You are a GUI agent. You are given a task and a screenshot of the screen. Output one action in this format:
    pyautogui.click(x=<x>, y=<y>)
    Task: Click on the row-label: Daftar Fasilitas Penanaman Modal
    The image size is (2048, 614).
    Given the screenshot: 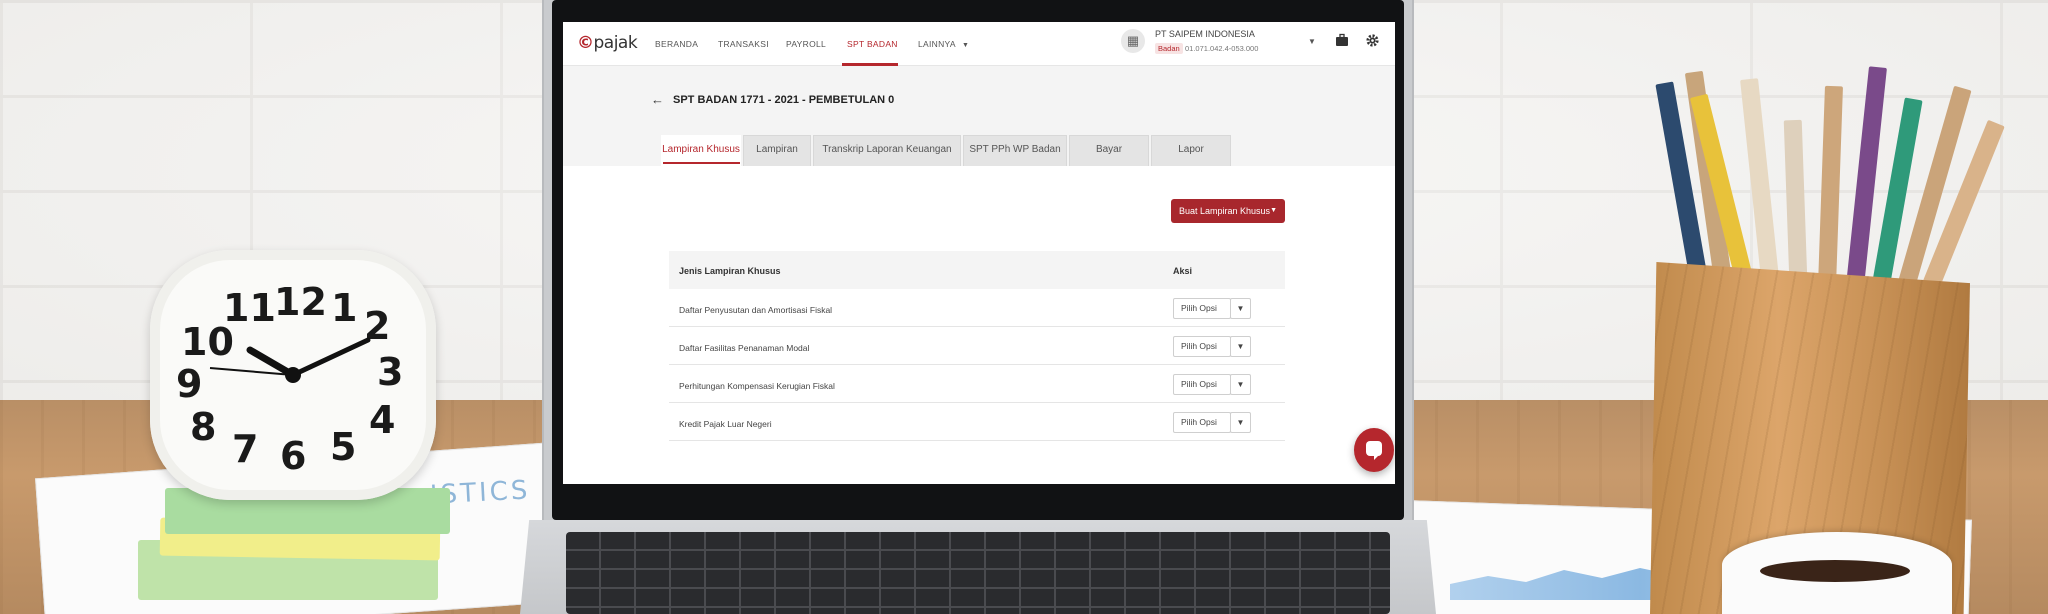 What is the action you would take?
    pyautogui.click(x=744, y=348)
    